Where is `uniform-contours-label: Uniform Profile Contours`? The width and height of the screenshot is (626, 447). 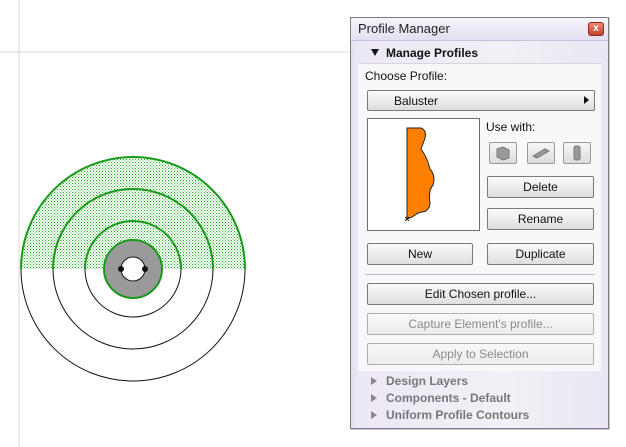 uniform-contours-label: Uniform Profile Contours is located at coordinates (458, 415).